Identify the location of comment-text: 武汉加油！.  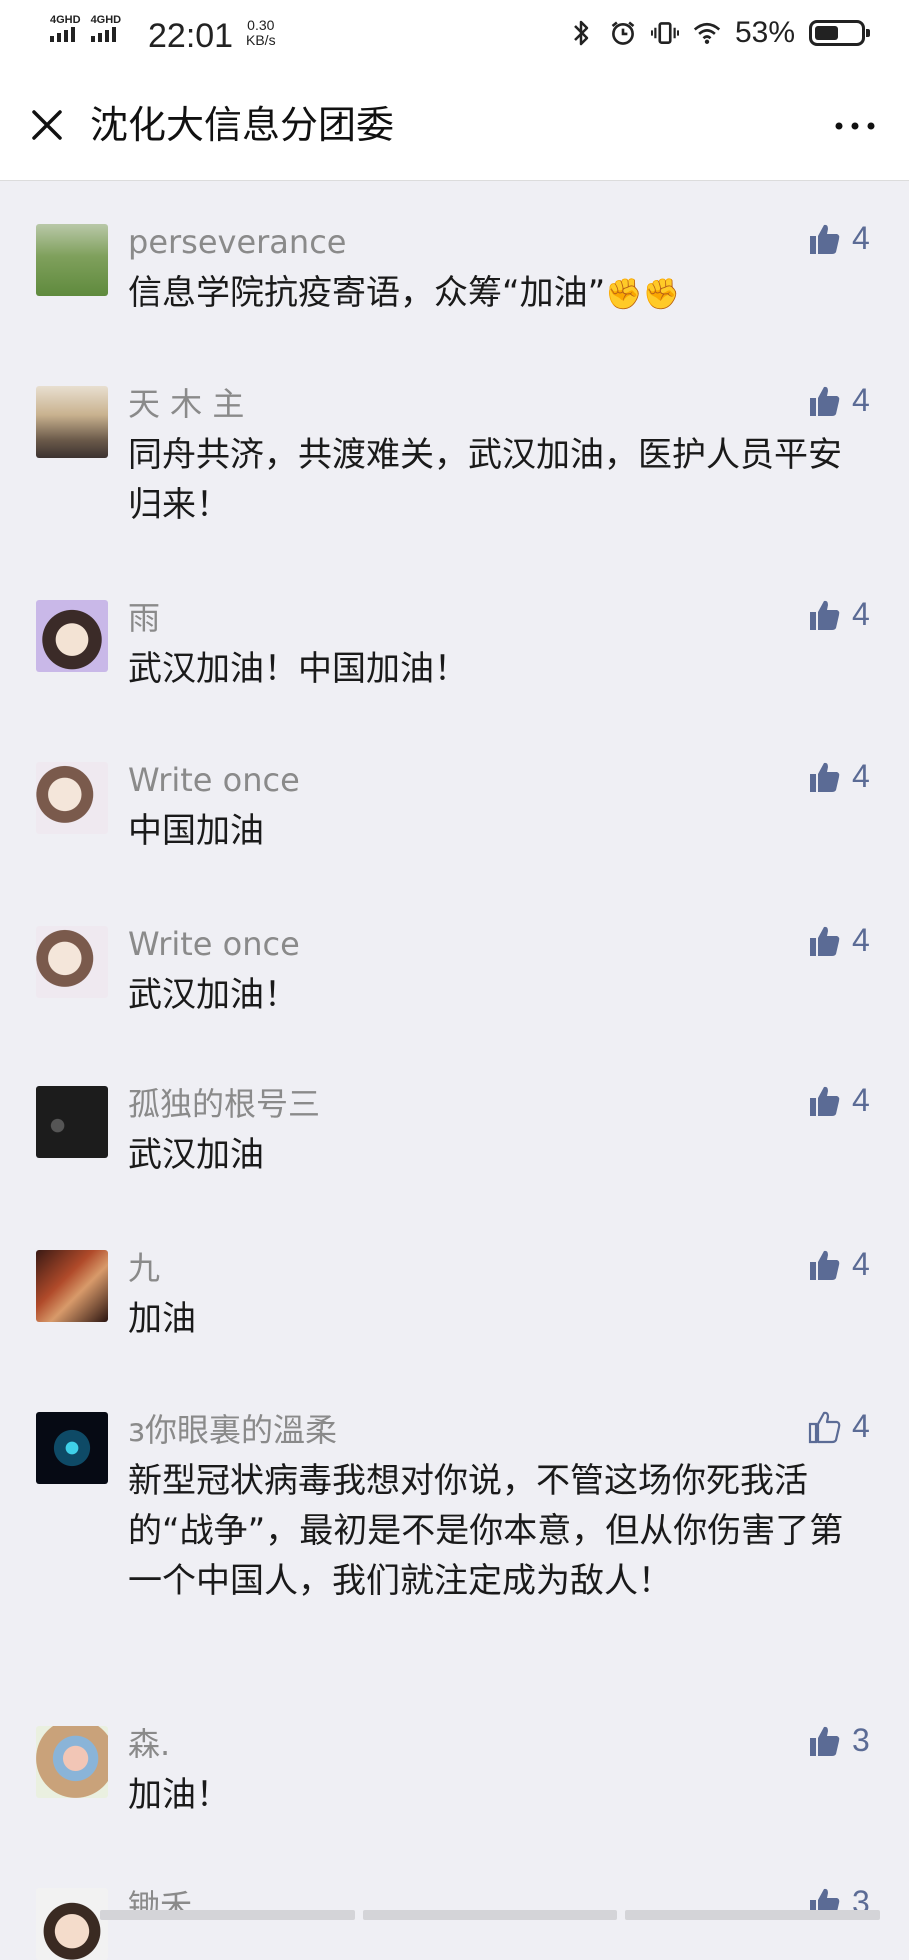
(213, 995).